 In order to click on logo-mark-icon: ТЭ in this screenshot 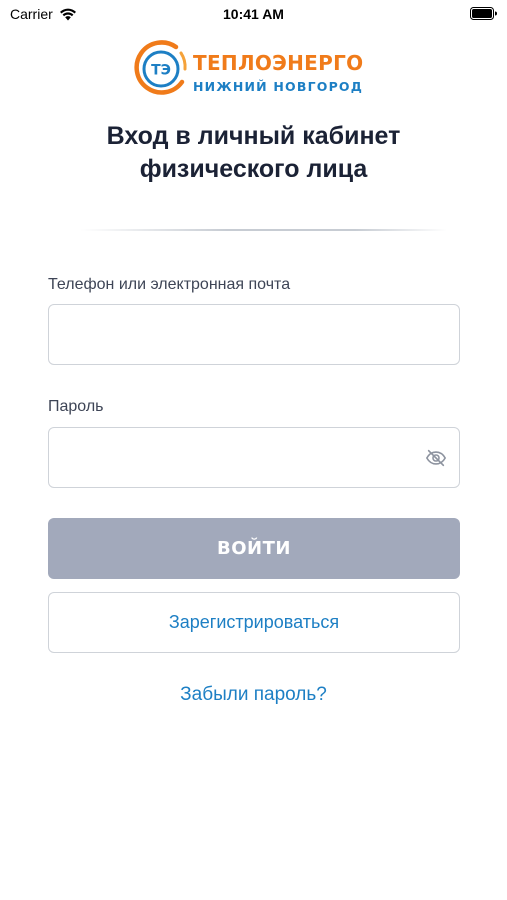, I will do `click(160, 67)`.